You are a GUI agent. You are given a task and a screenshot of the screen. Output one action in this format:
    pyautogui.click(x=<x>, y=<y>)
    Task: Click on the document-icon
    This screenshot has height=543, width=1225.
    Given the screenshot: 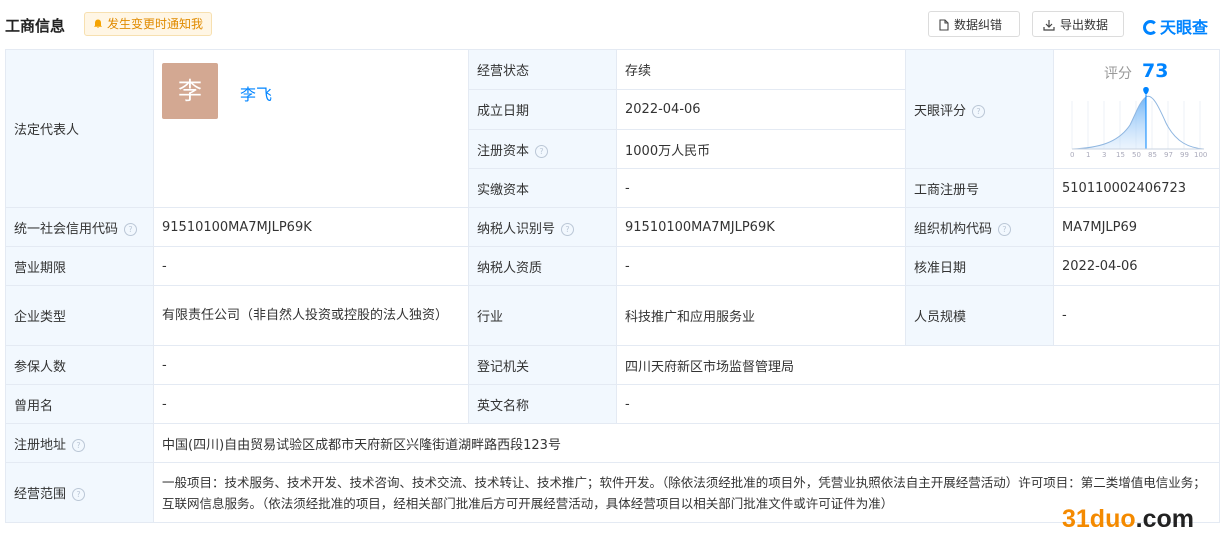 What is the action you would take?
    pyautogui.click(x=944, y=25)
    